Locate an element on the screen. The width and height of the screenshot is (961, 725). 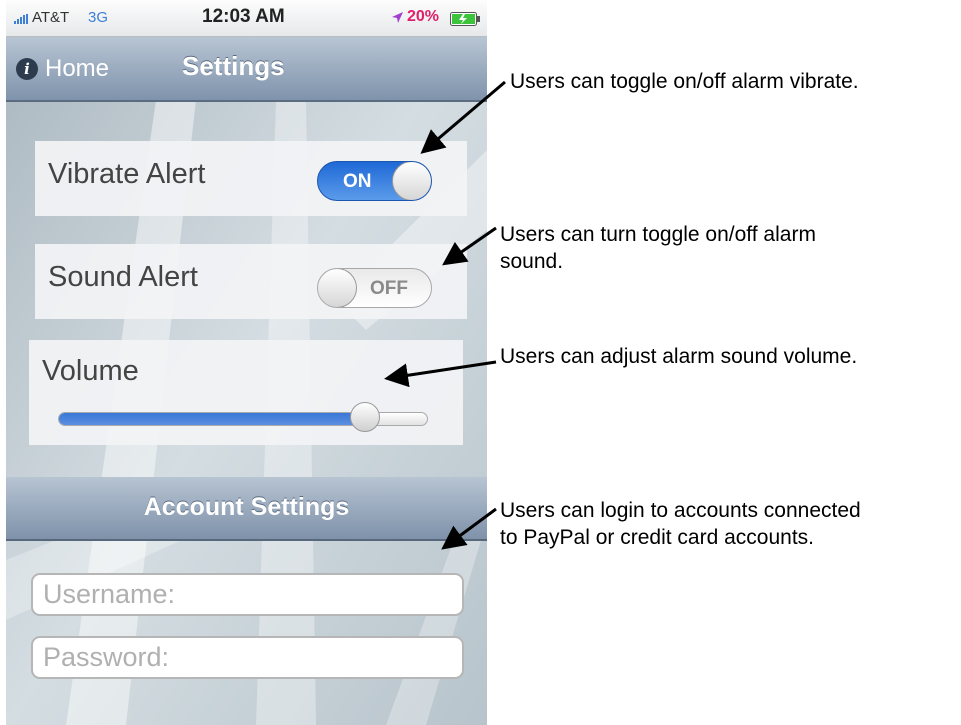
home-label: Home is located at coordinates (77, 68).